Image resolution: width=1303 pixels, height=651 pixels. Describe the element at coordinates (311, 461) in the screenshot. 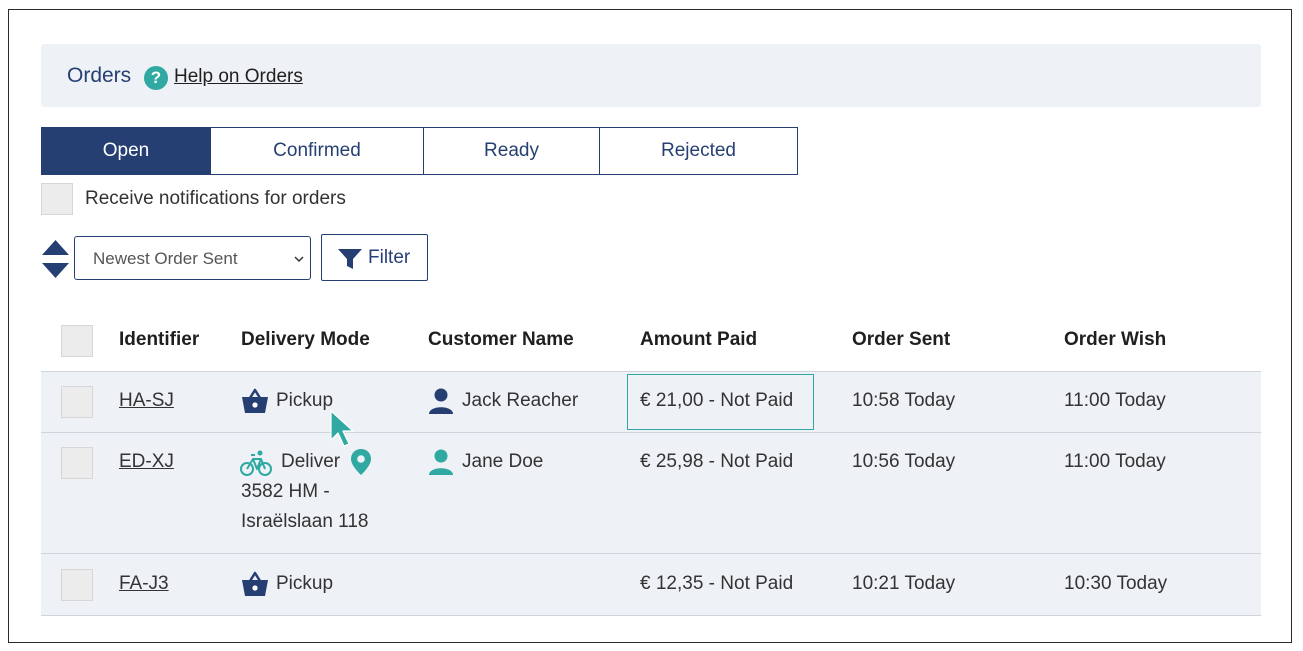

I see `delivery-mode-label: Deliver` at that location.